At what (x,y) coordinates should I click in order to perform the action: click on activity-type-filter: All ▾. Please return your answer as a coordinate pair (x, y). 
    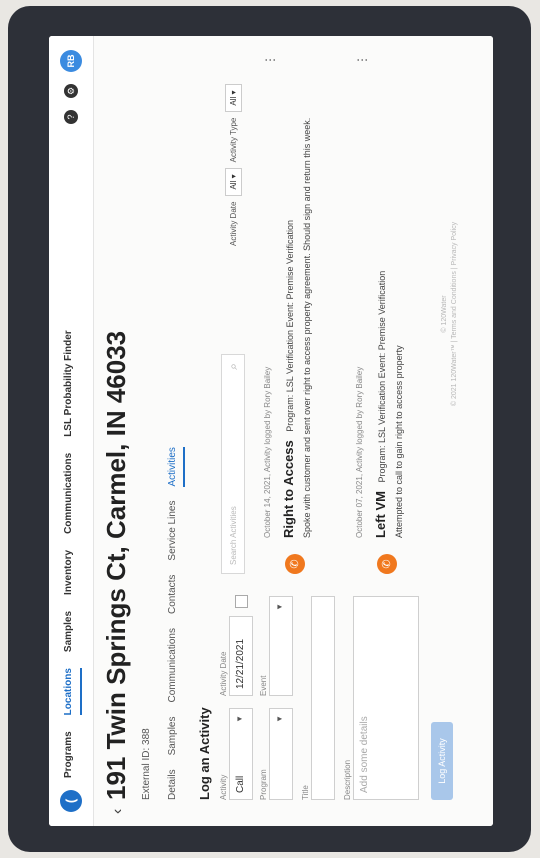
    Looking at the image, I should click on (233, 98).